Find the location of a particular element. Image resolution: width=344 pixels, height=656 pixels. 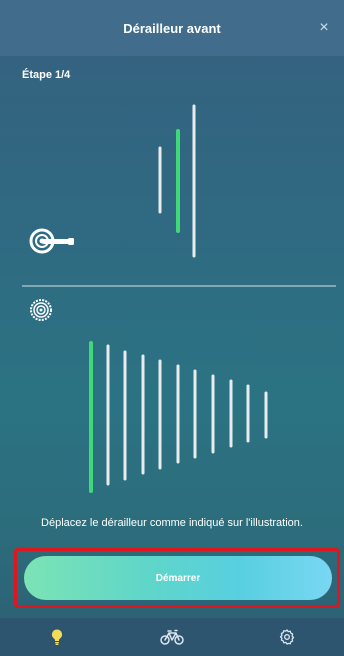

tab-bike is located at coordinates (172, 637).